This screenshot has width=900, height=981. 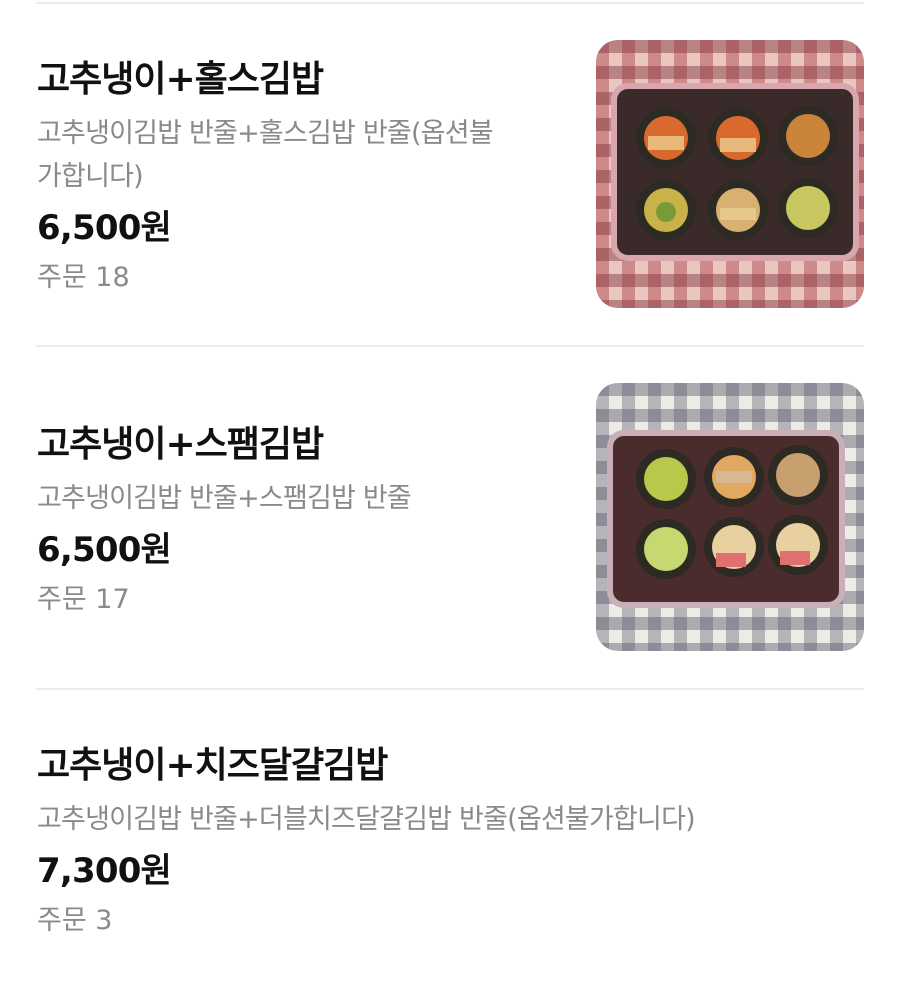 I want to click on menu-item-description: 고추냉이김밥 반줄+홀스김밥 반줄(옵션불 가합니다), so click(x=265, y=155).